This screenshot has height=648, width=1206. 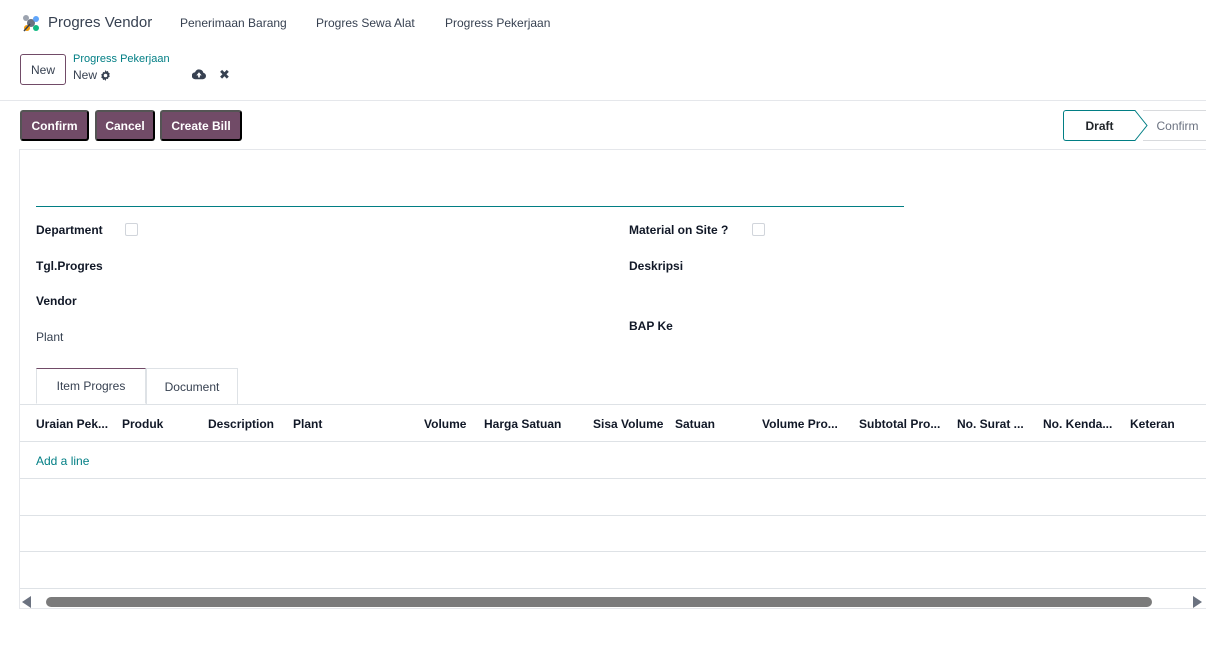 What do you see at coordinates (100, 22) in the screenshot?
I see `app-title: Progres Vendor` at bounding box center [100, 22].